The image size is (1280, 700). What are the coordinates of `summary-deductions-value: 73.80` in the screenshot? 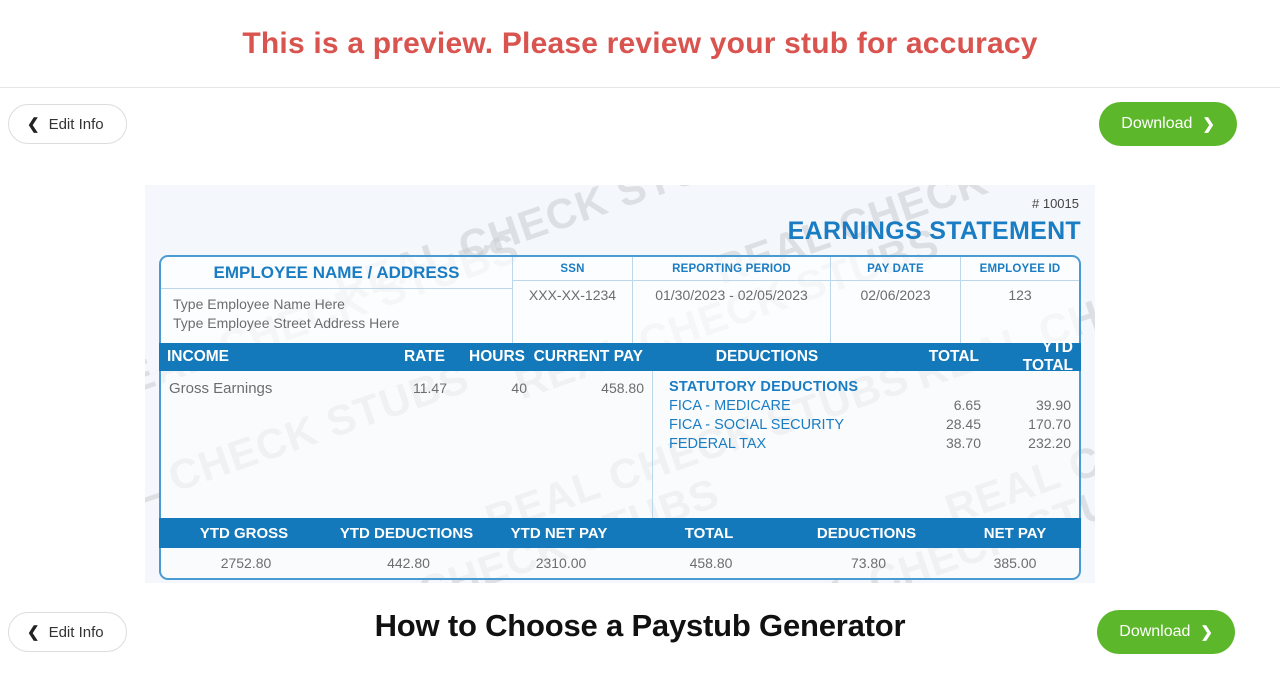 It's located at (868, 563).